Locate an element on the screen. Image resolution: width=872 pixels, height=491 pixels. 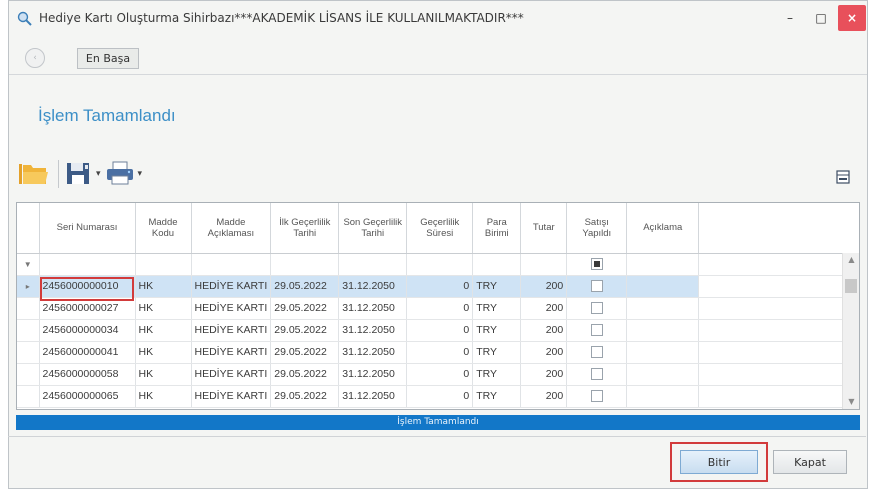
back-button: ‹ is located at coordinates (35, 58).